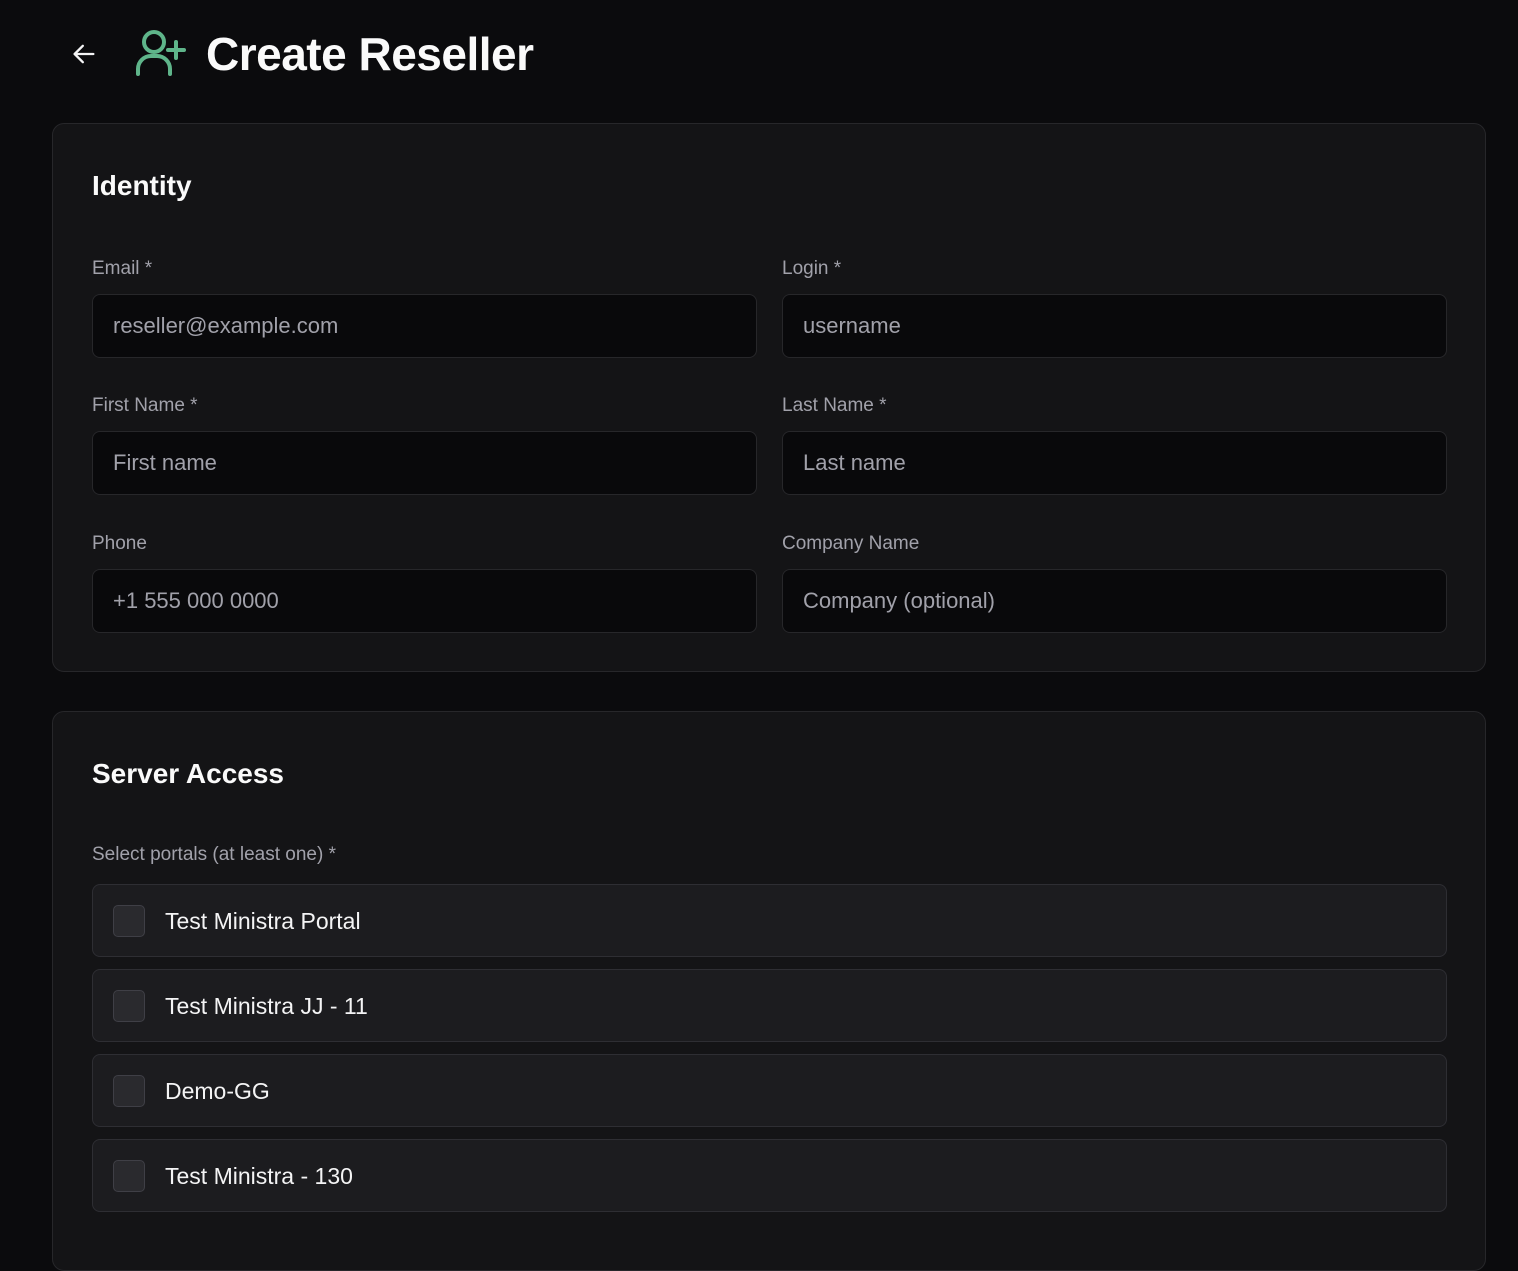  What do you see at coordinates (769, 920) in the screenshot?
I see `portal-option: Test Ministra Portal` at bounding box center [769, 920].